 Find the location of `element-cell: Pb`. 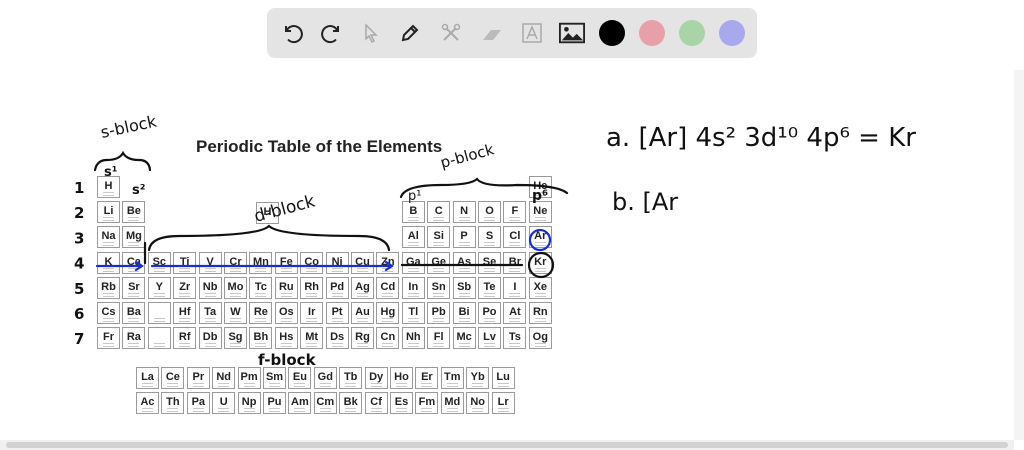

element-cell: Pb is located at coordinates (439, 313).